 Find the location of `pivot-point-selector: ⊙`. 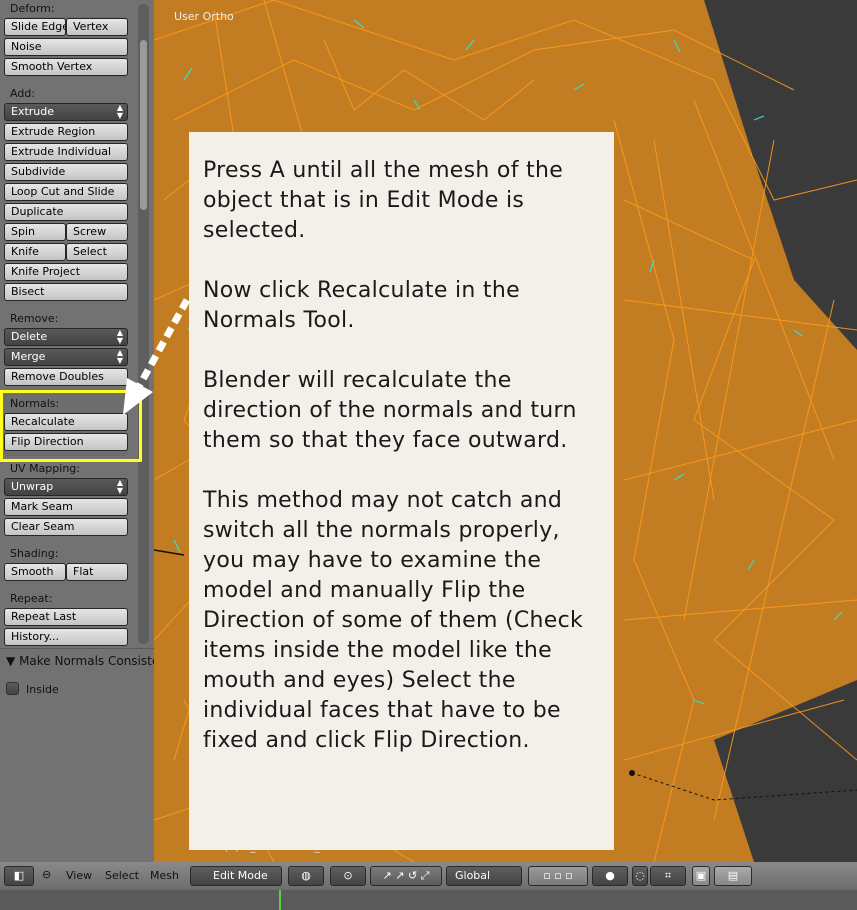

pivot-point-selector: ⊙ is located at coordinates (348, 876).